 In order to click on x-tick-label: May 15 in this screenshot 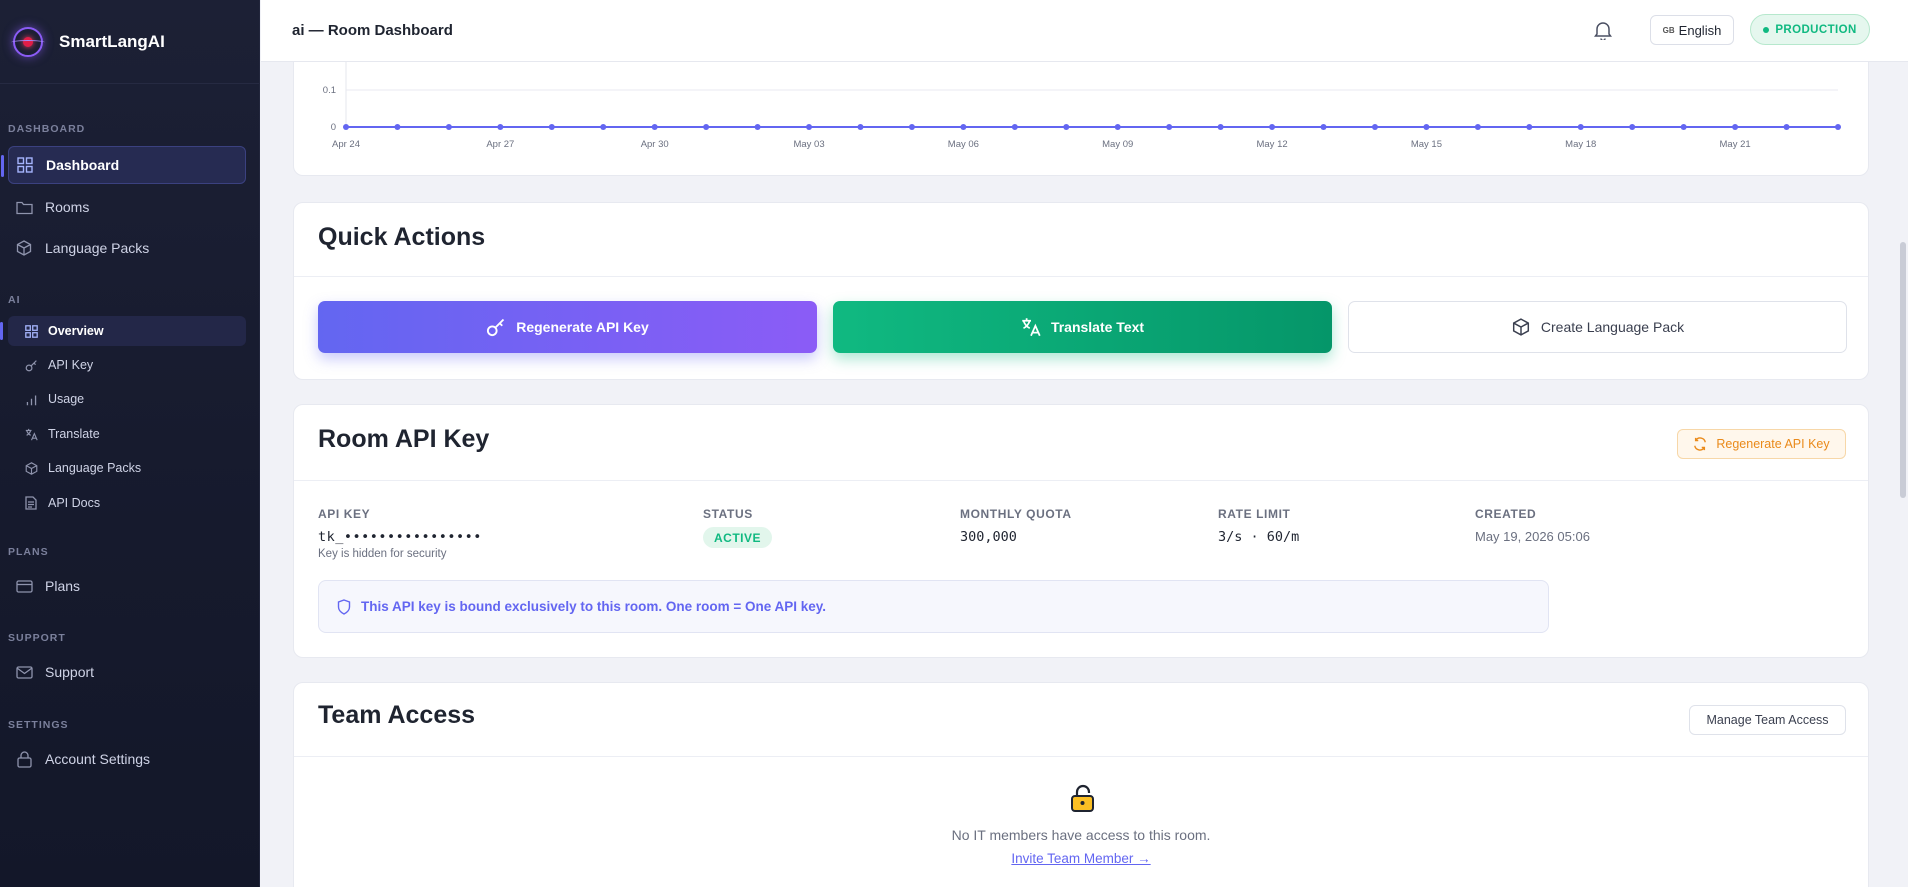, I will do `click(1426, 144)`.